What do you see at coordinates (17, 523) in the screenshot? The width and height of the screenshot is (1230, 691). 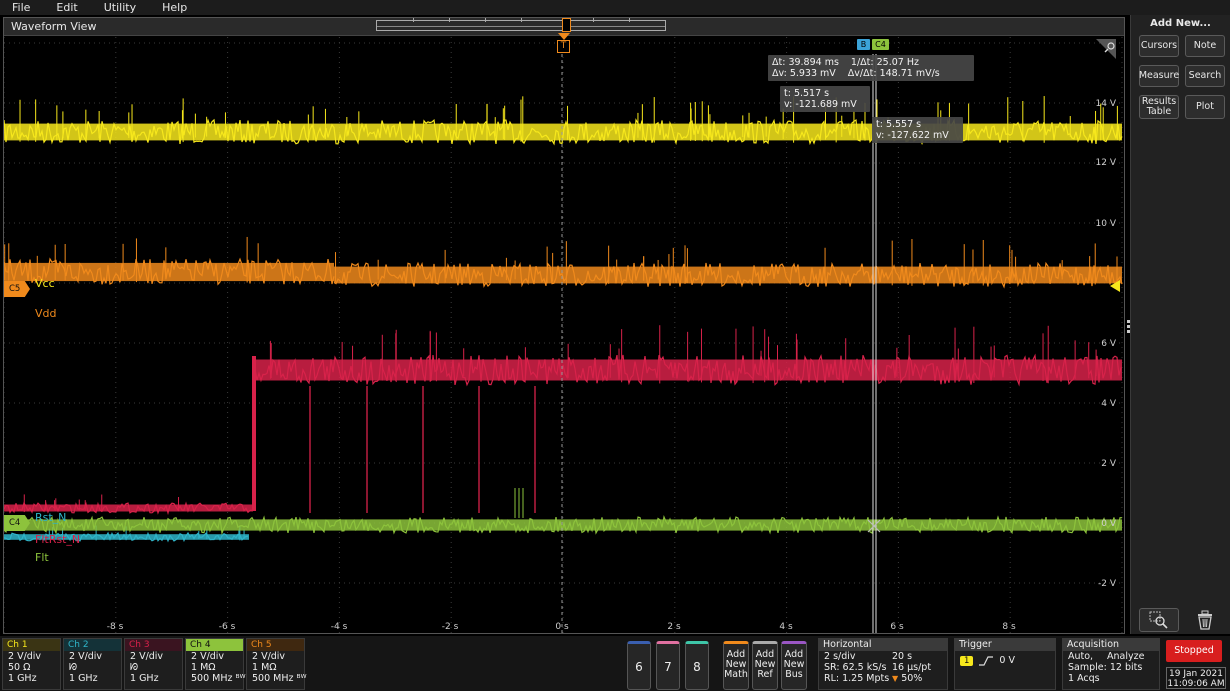 I see `channel-4-offset-flag: C4` at bounding box center [17, 523].